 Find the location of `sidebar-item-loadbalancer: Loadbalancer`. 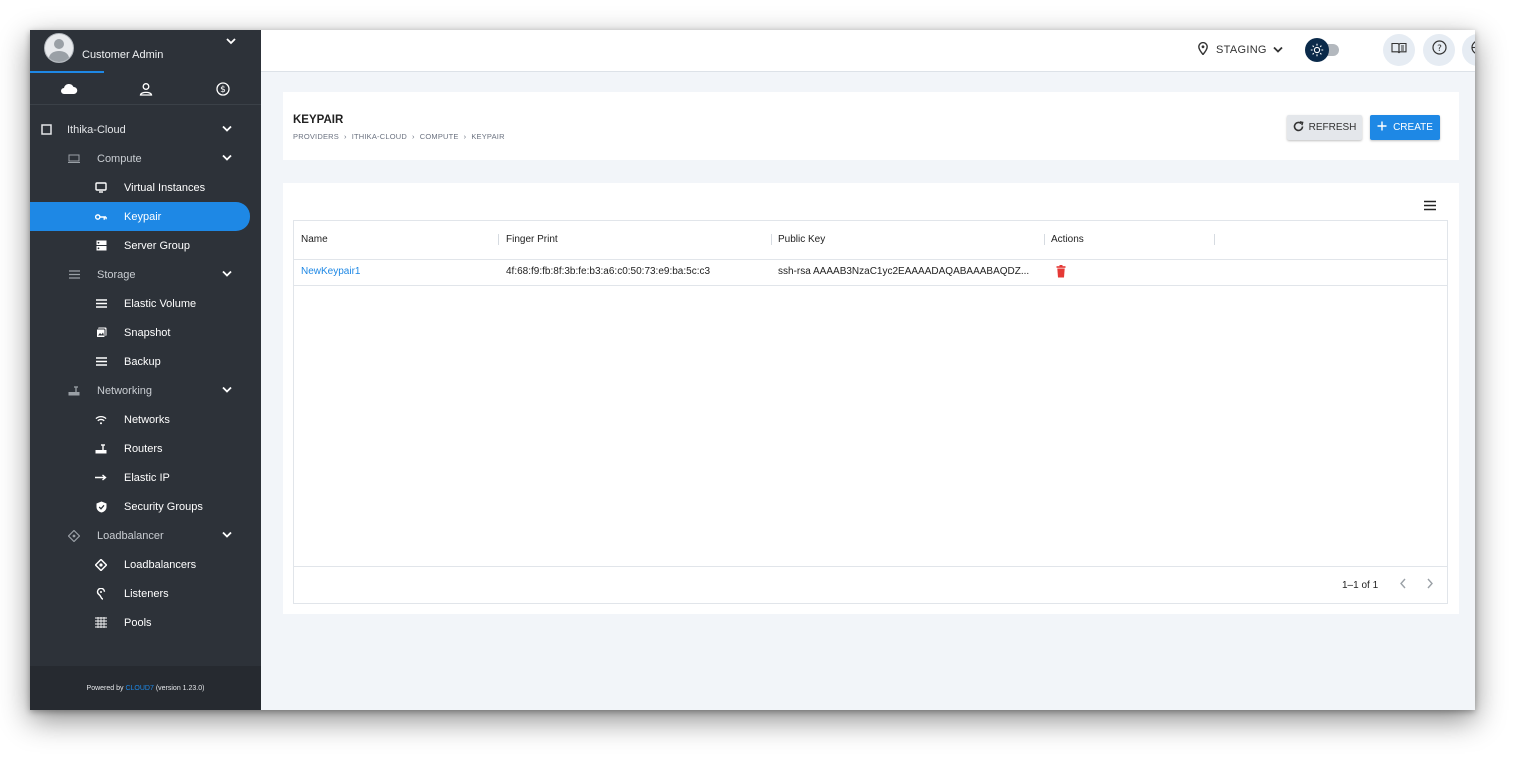

sidebar-item-loadbalancer: Loadbalancer is located at coordinates (145, 535).